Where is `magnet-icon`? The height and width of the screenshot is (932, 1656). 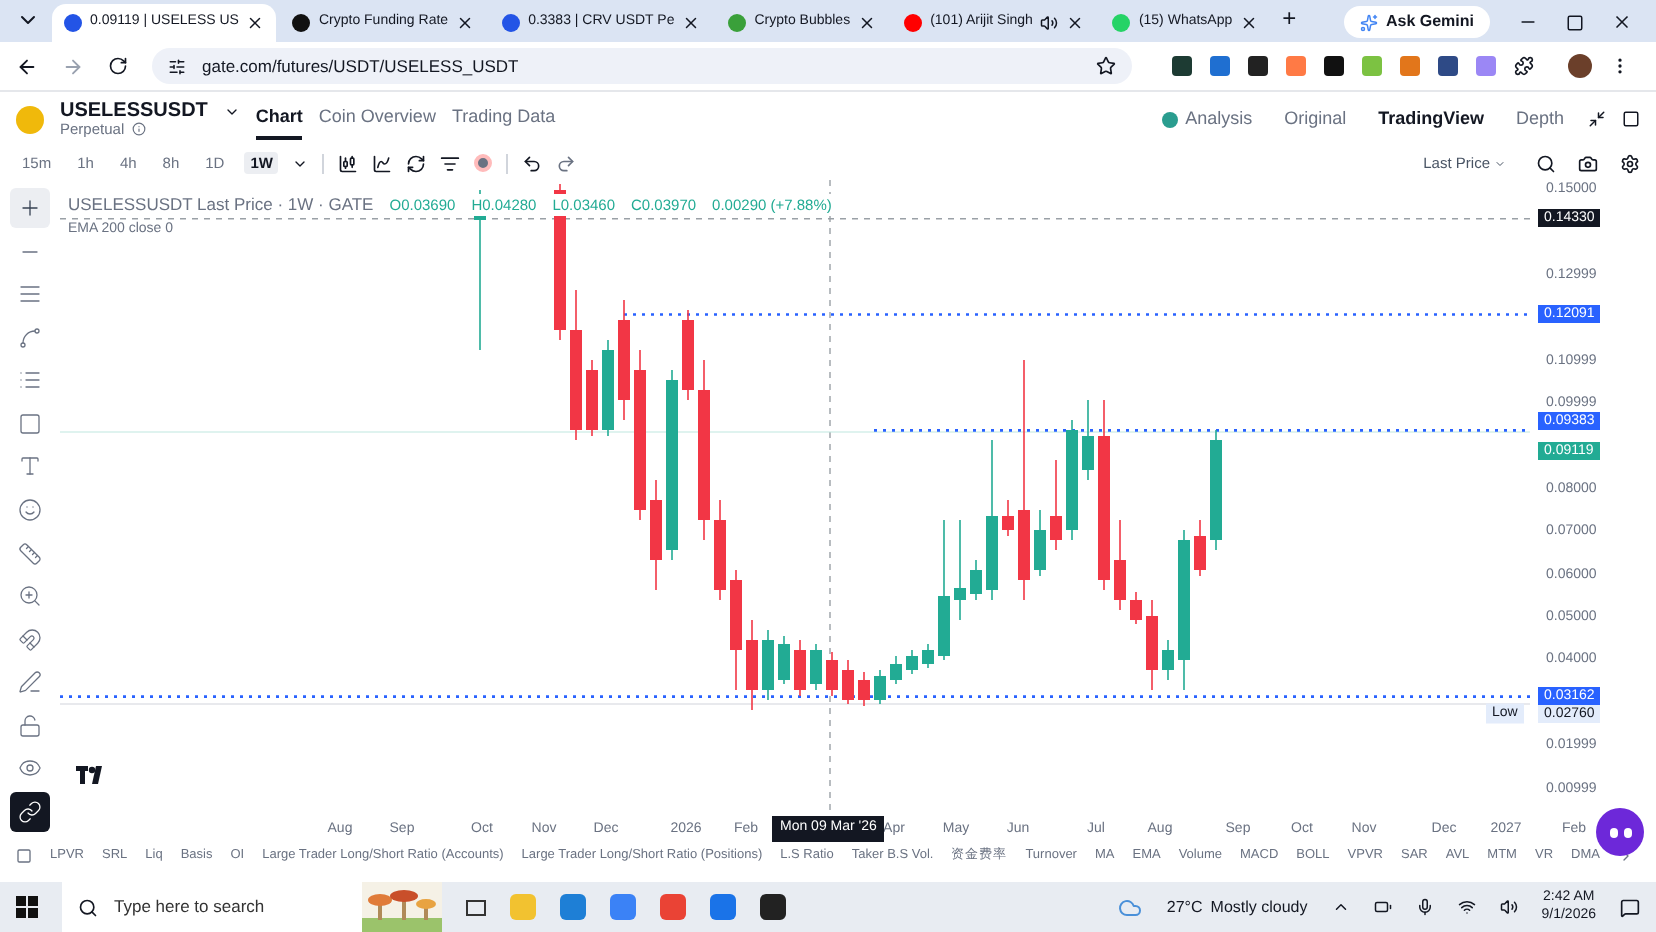 magnet-icon is located at coordinates (30, 639).